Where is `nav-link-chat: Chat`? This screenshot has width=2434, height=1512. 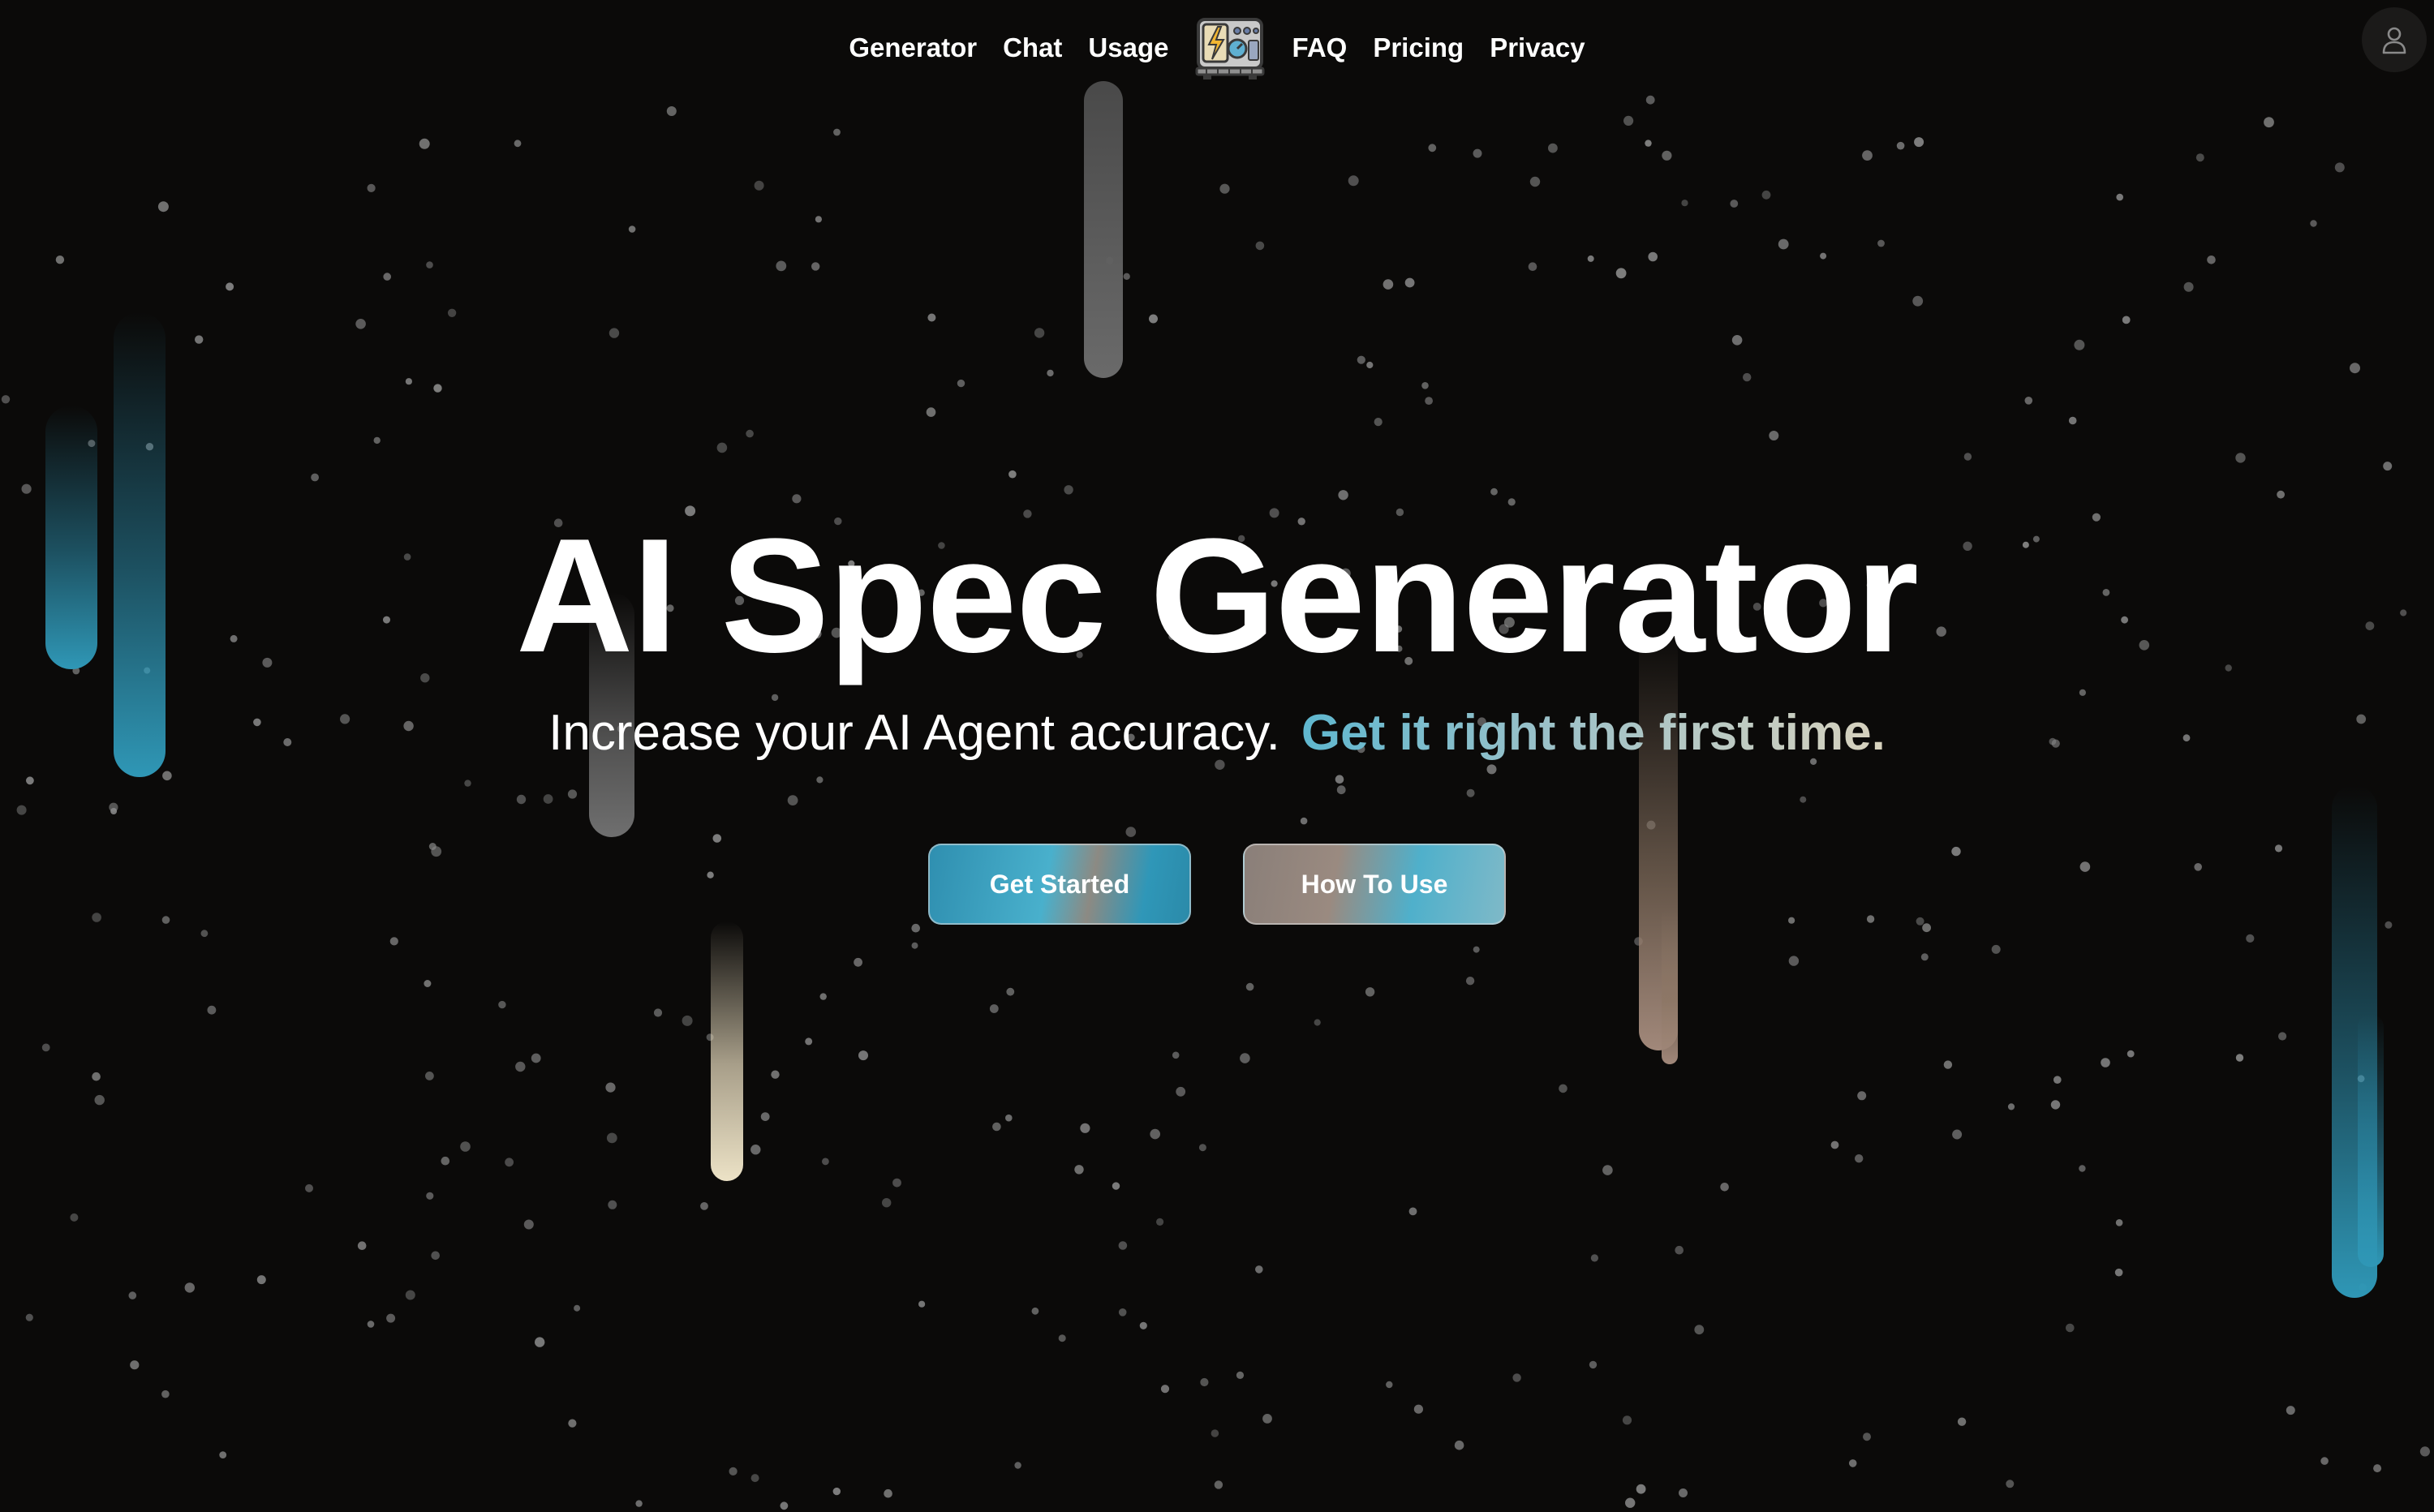 nav-link-chat: Chat is located at coordinates (1032, 47).